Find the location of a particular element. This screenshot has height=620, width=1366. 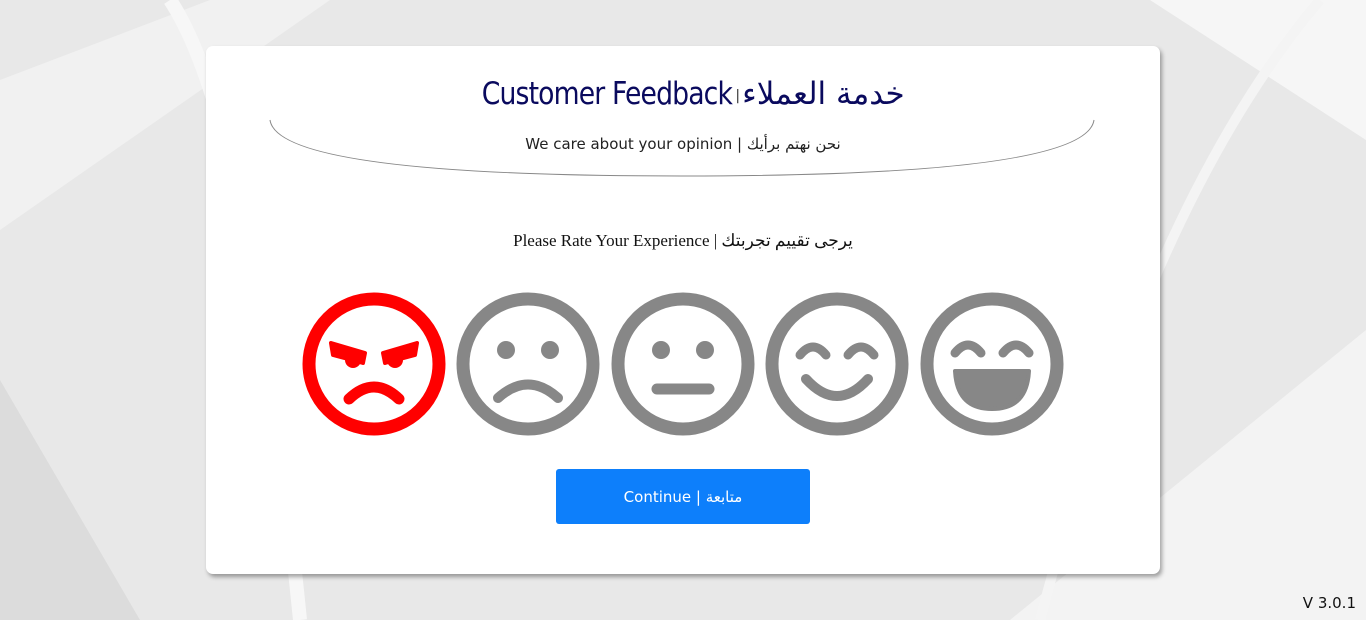

title-english: Customer Feedback is located at coordinates (607, 94).